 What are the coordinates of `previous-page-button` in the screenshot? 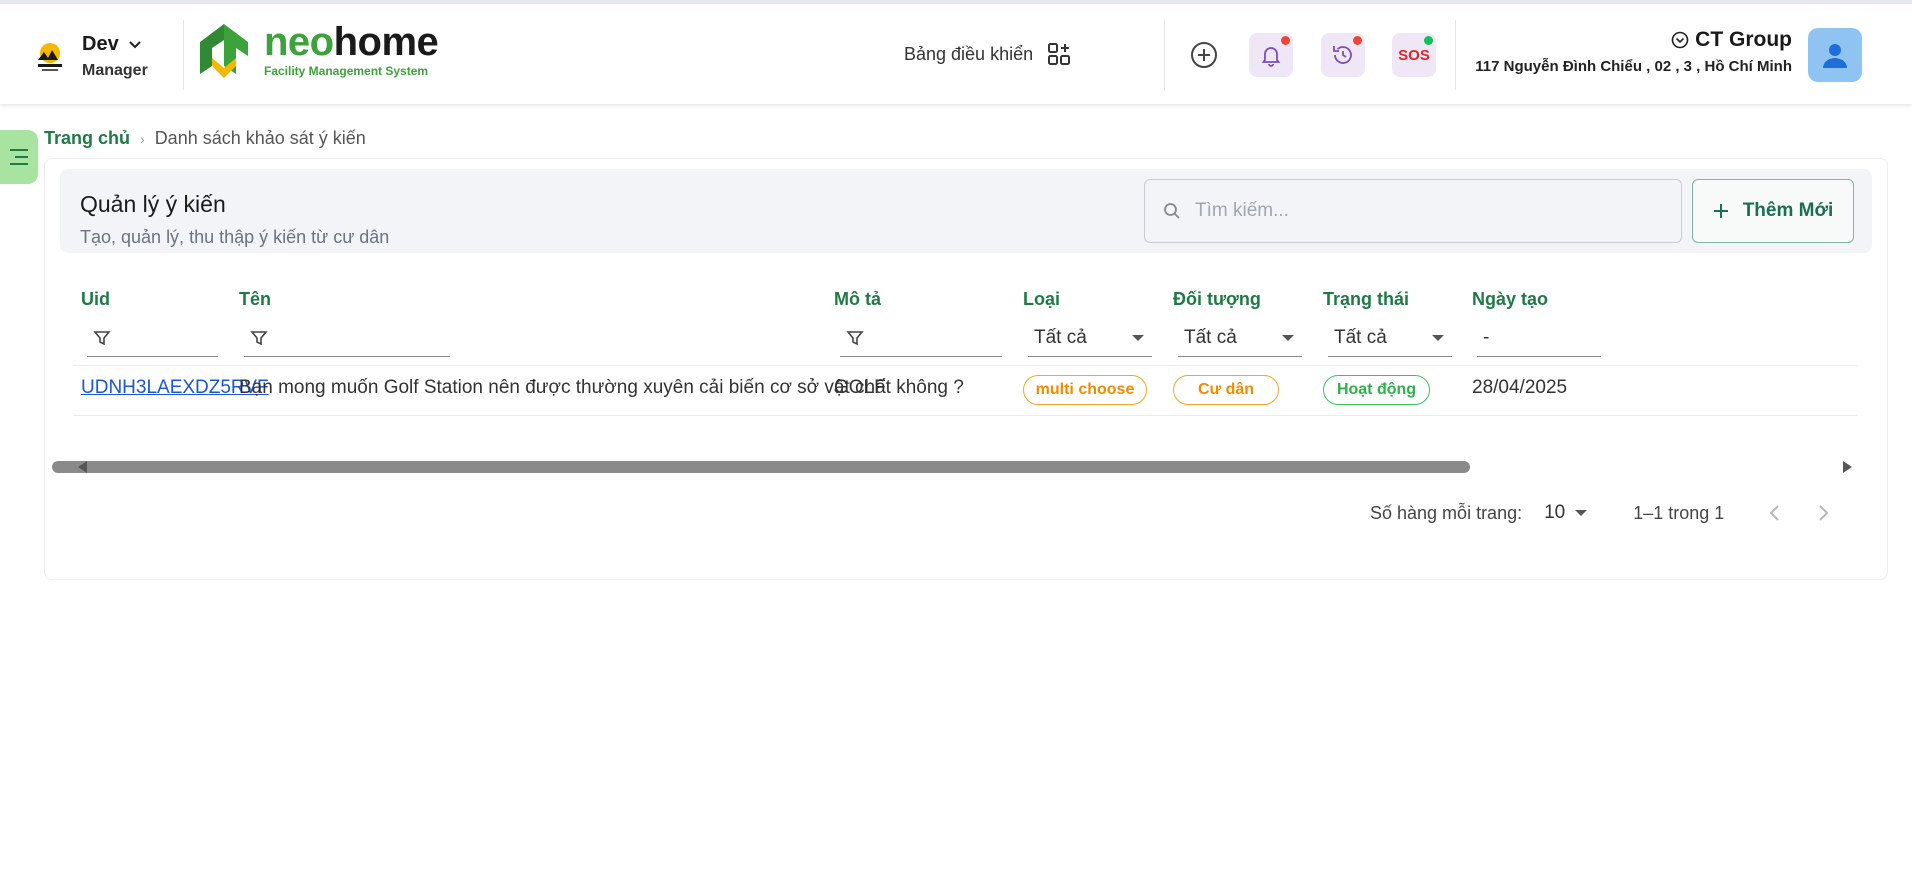 It's located at (1775, 513).